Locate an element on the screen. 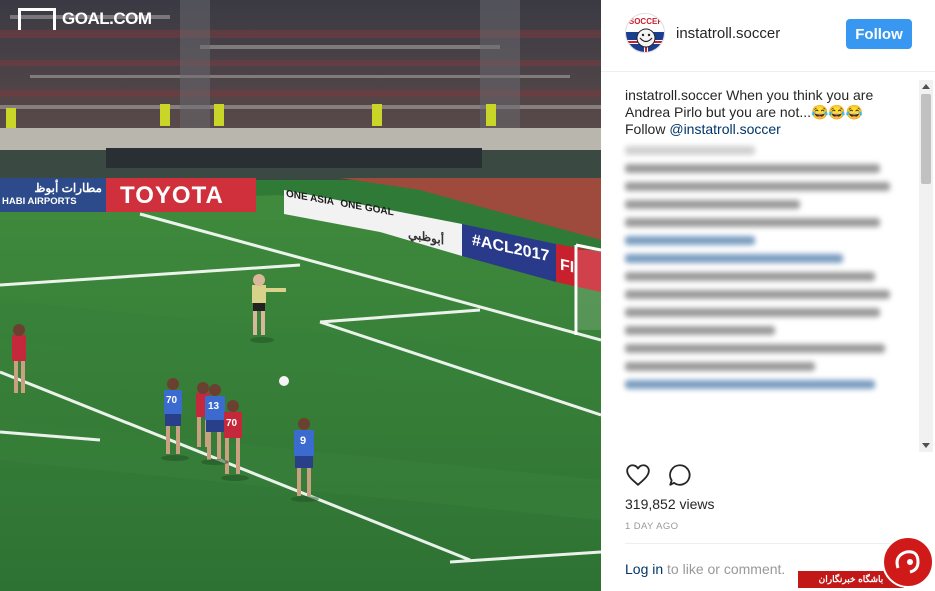 This screenshot has height=591, width=935. board-airports: مطارات أبوظ HABI AIRPORTS is located at coordinates (52, 195).